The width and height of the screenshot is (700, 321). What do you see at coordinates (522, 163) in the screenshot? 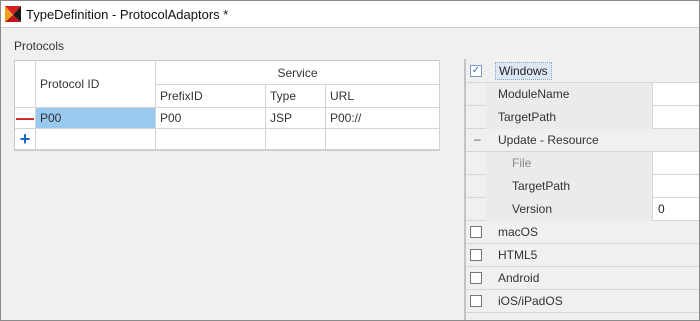
I see `property-name-file: File` at bounding box center [522, 163].